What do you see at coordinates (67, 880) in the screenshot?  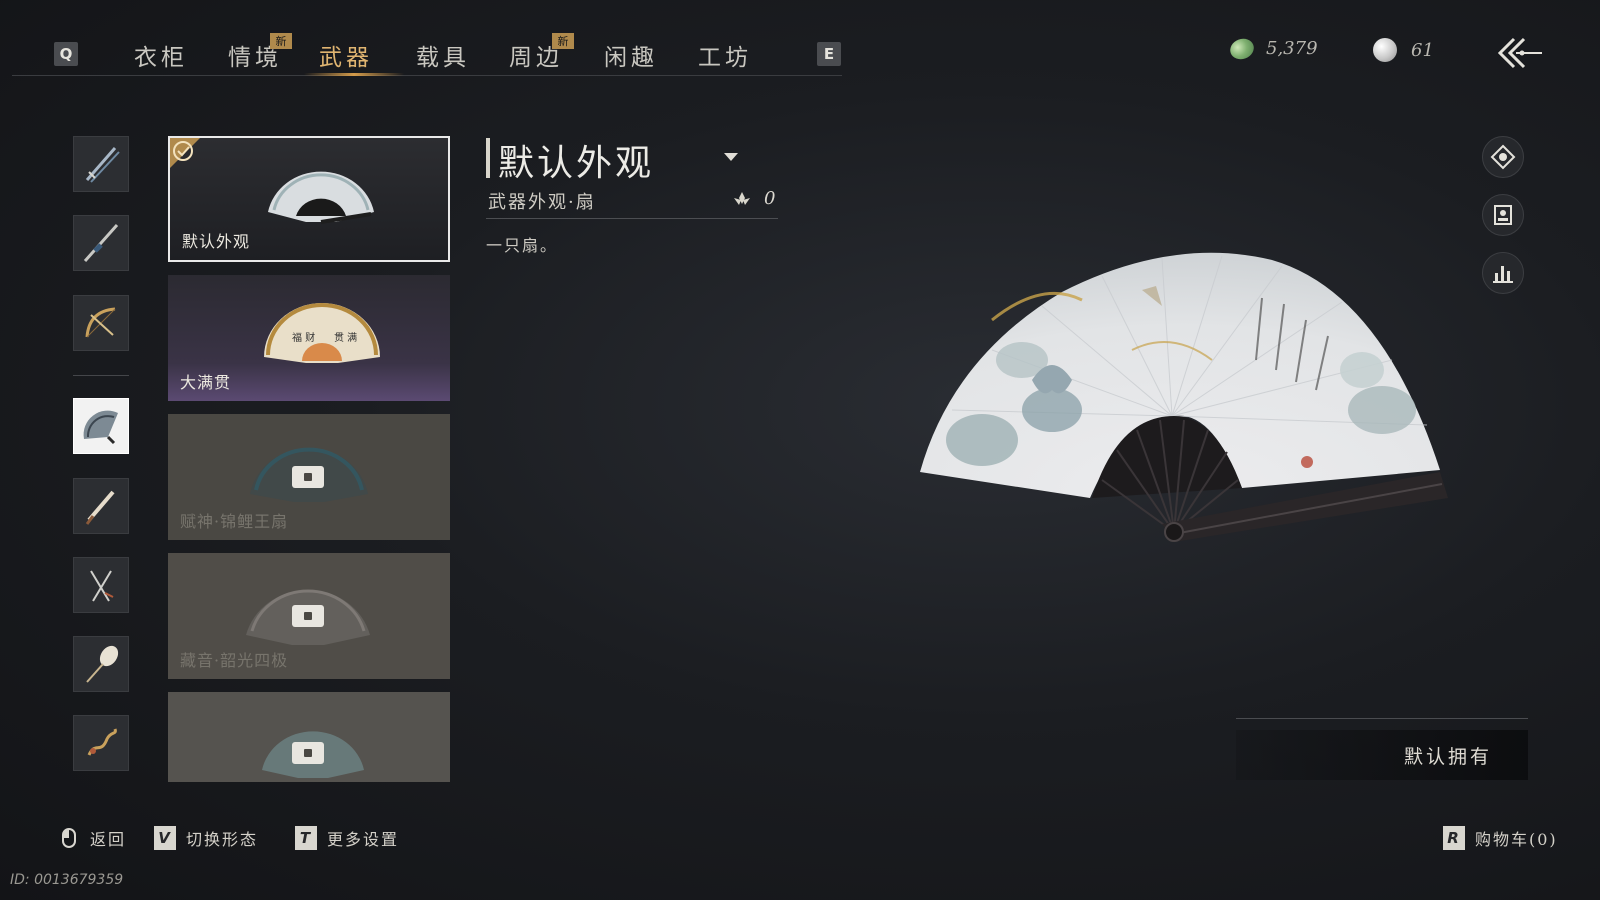 I see `player-id: ID: 0013679359` at bounding box center [67, 880].